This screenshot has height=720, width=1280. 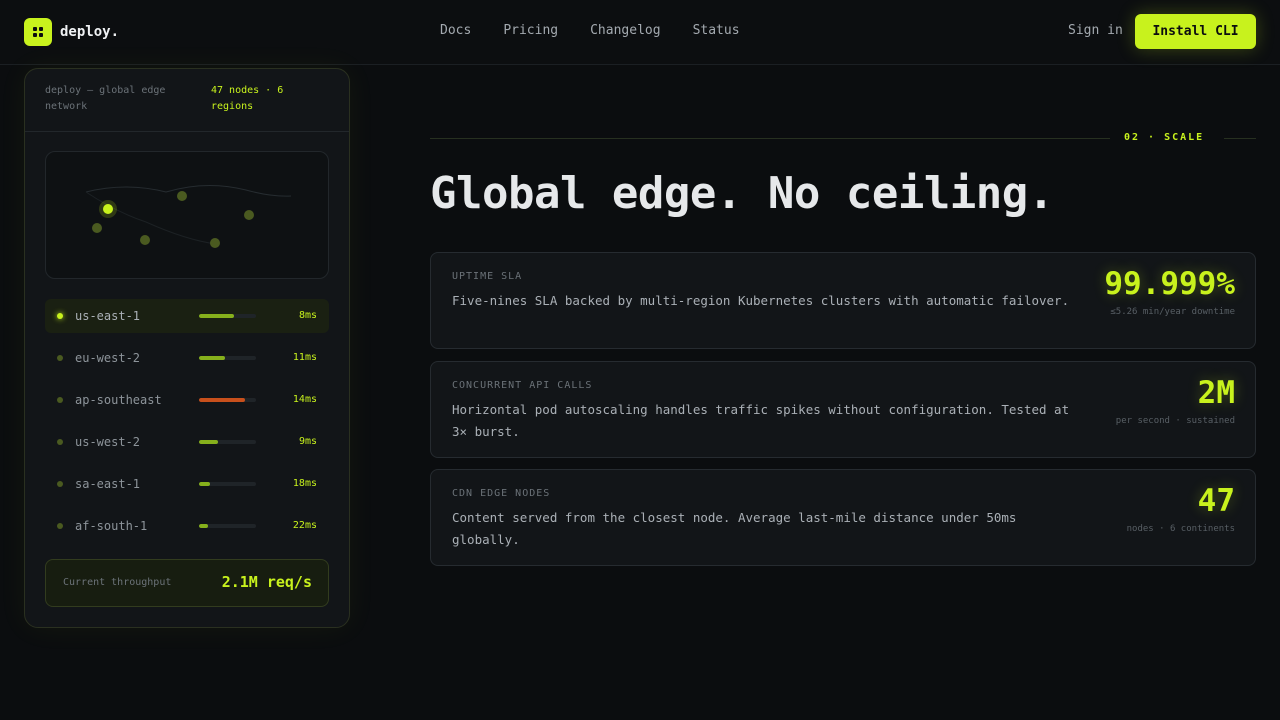 I want to click on world-map, so click(x=187, y=215).